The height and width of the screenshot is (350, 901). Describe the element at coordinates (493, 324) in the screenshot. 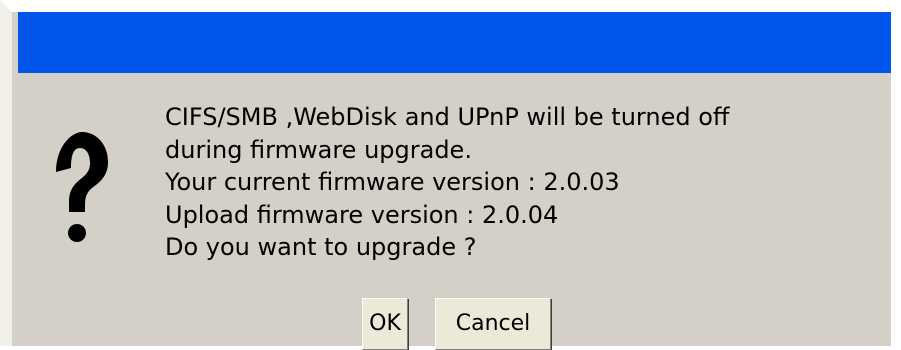

I see `cancel-button: Cancel` at that location.